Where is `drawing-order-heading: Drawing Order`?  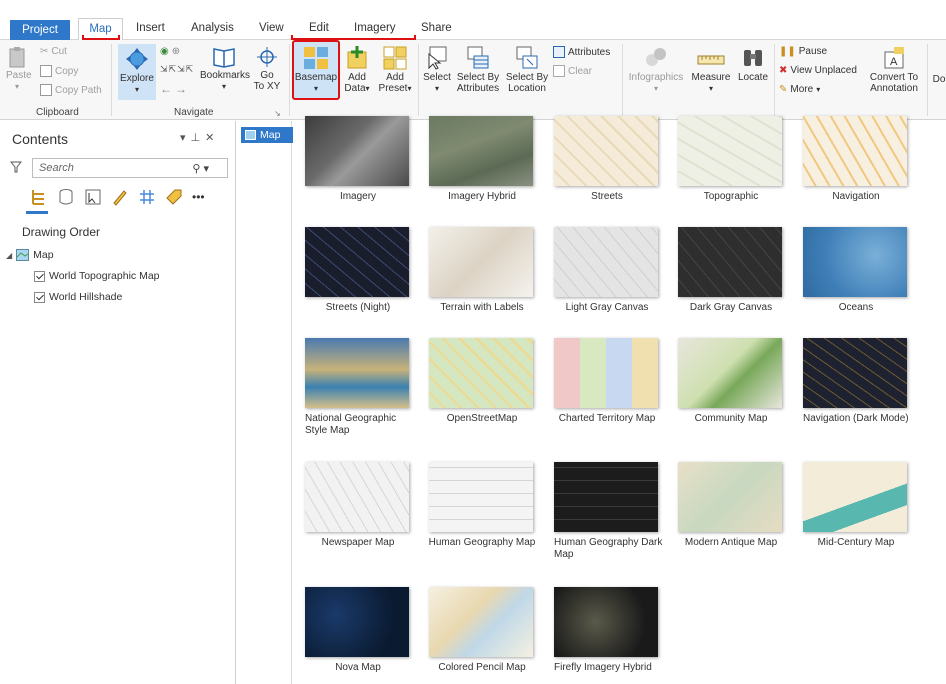
drawing-order-heading: Drawing Order is located at coordinates (61, 232).